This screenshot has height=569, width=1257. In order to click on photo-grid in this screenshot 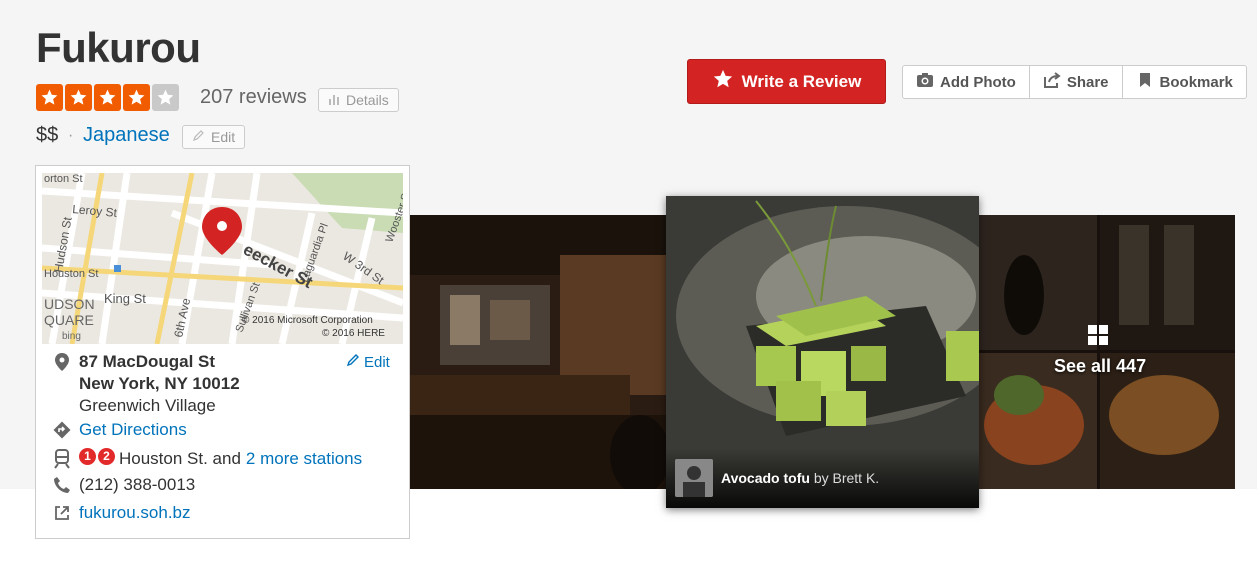, I will do `click(1107, 352)`.